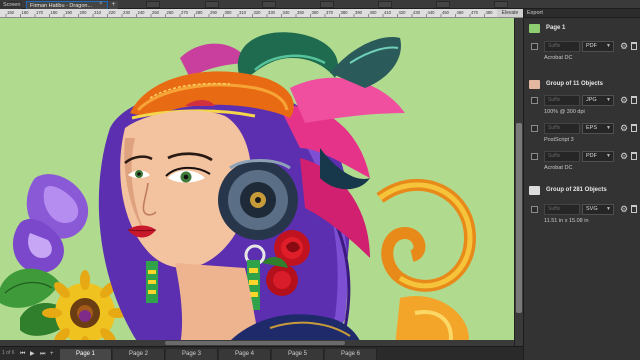  What do you see at coordinates (592, 128) in the screenshot?
I see `format-value: EPS` at bounding box center [592, 128].